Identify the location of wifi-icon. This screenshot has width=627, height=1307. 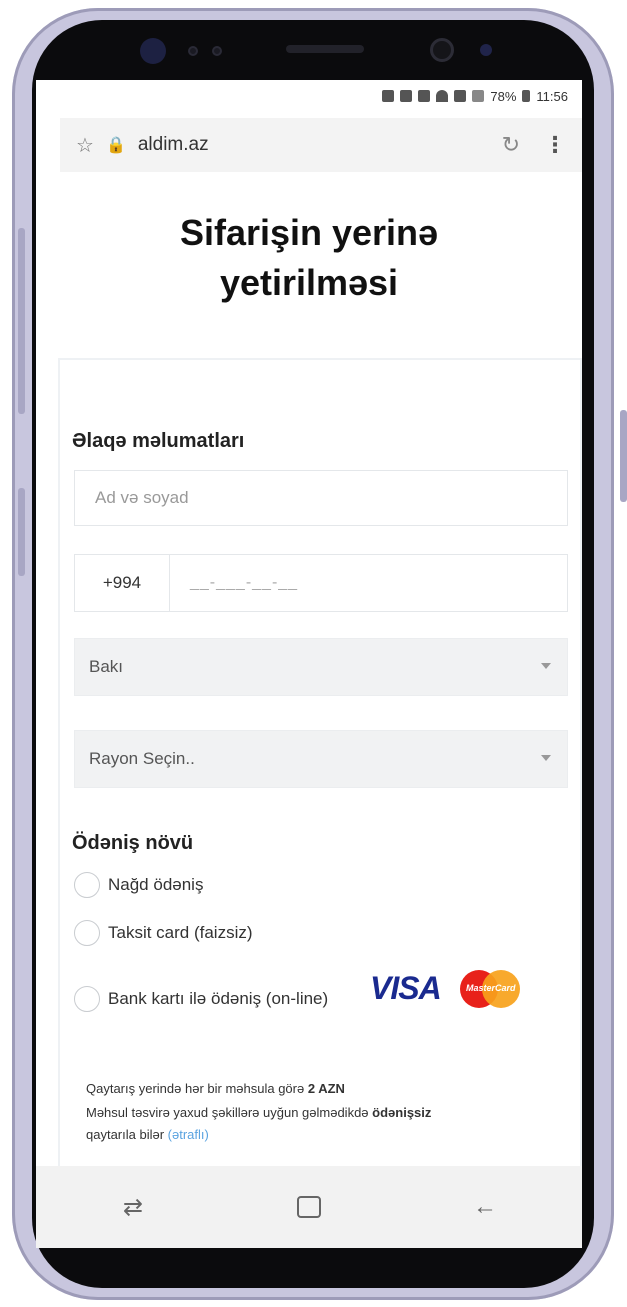
(442, 96).